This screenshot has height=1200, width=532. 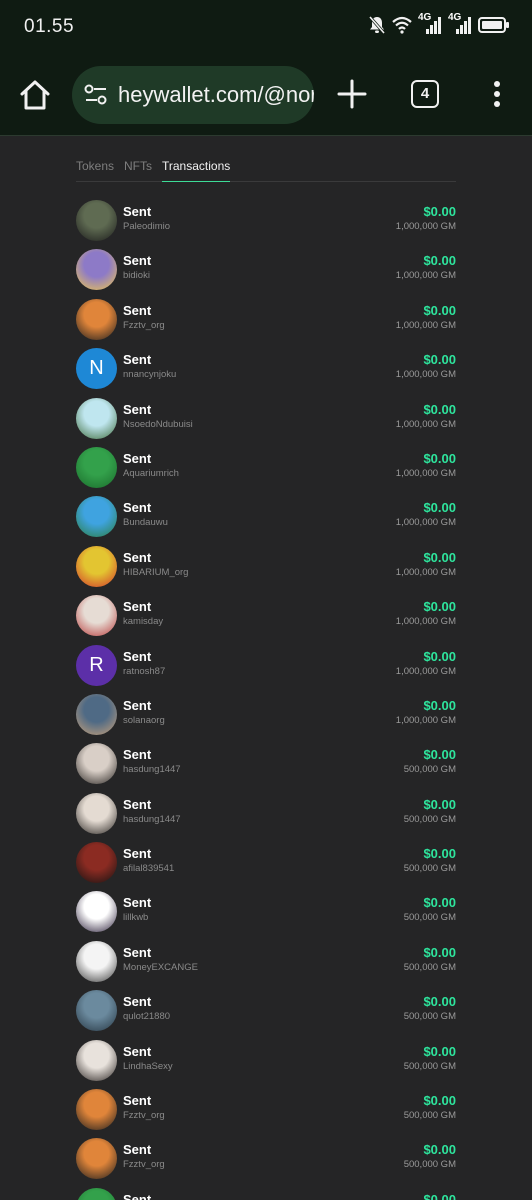 I want to click on transaction-row: Sent NsoedoNdubuisi $0.00 1,000,000 GM, so click(x=266, y=418).